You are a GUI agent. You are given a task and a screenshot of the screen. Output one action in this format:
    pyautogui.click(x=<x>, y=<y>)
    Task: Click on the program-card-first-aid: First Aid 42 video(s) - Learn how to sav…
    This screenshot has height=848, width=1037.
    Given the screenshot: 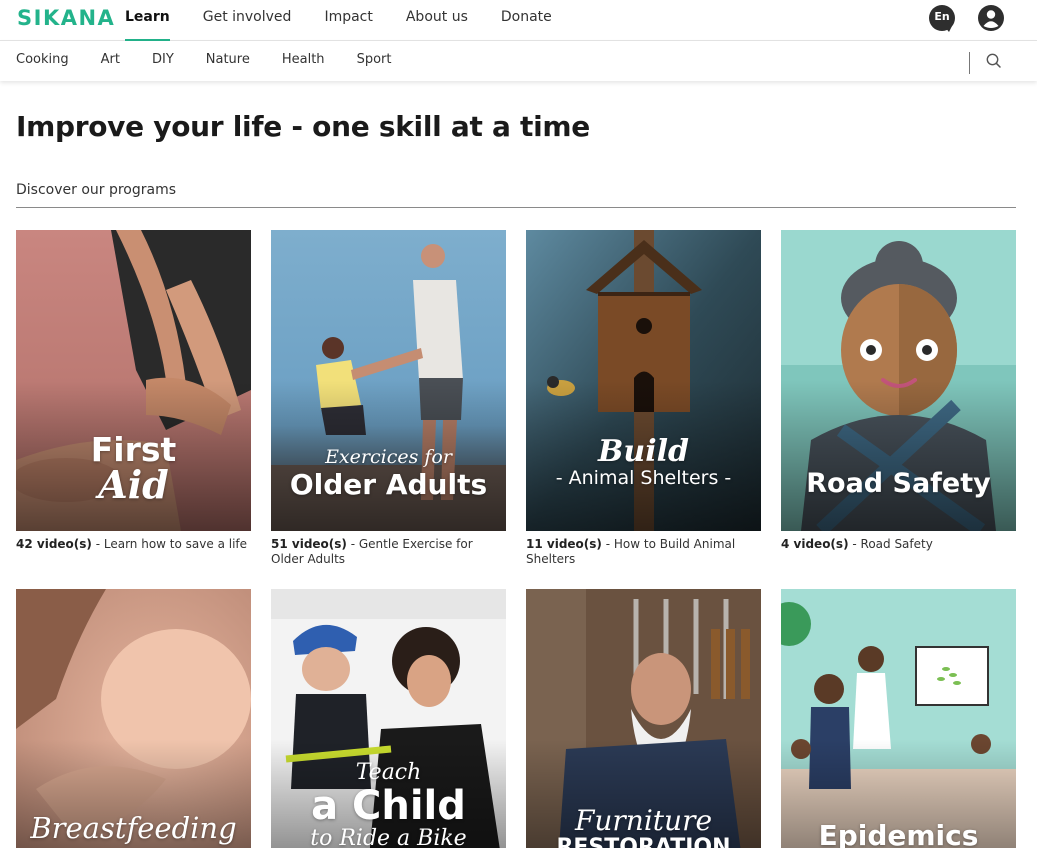 What is the action you would take?
    pyautogui.click(x=133, y=391)
    